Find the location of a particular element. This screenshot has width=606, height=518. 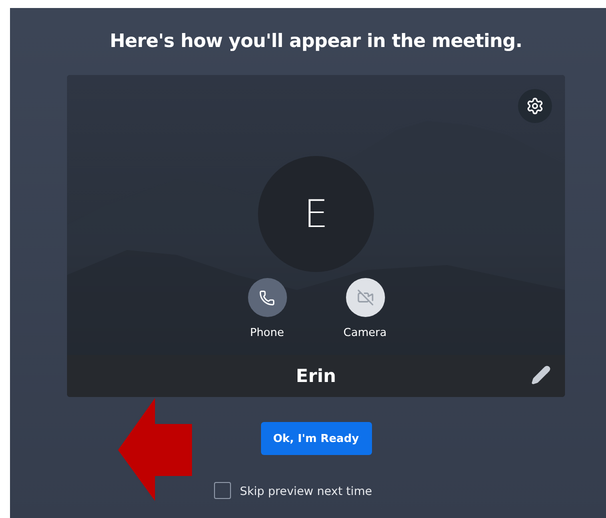

settings-icon is located at coordinates (535, 106).